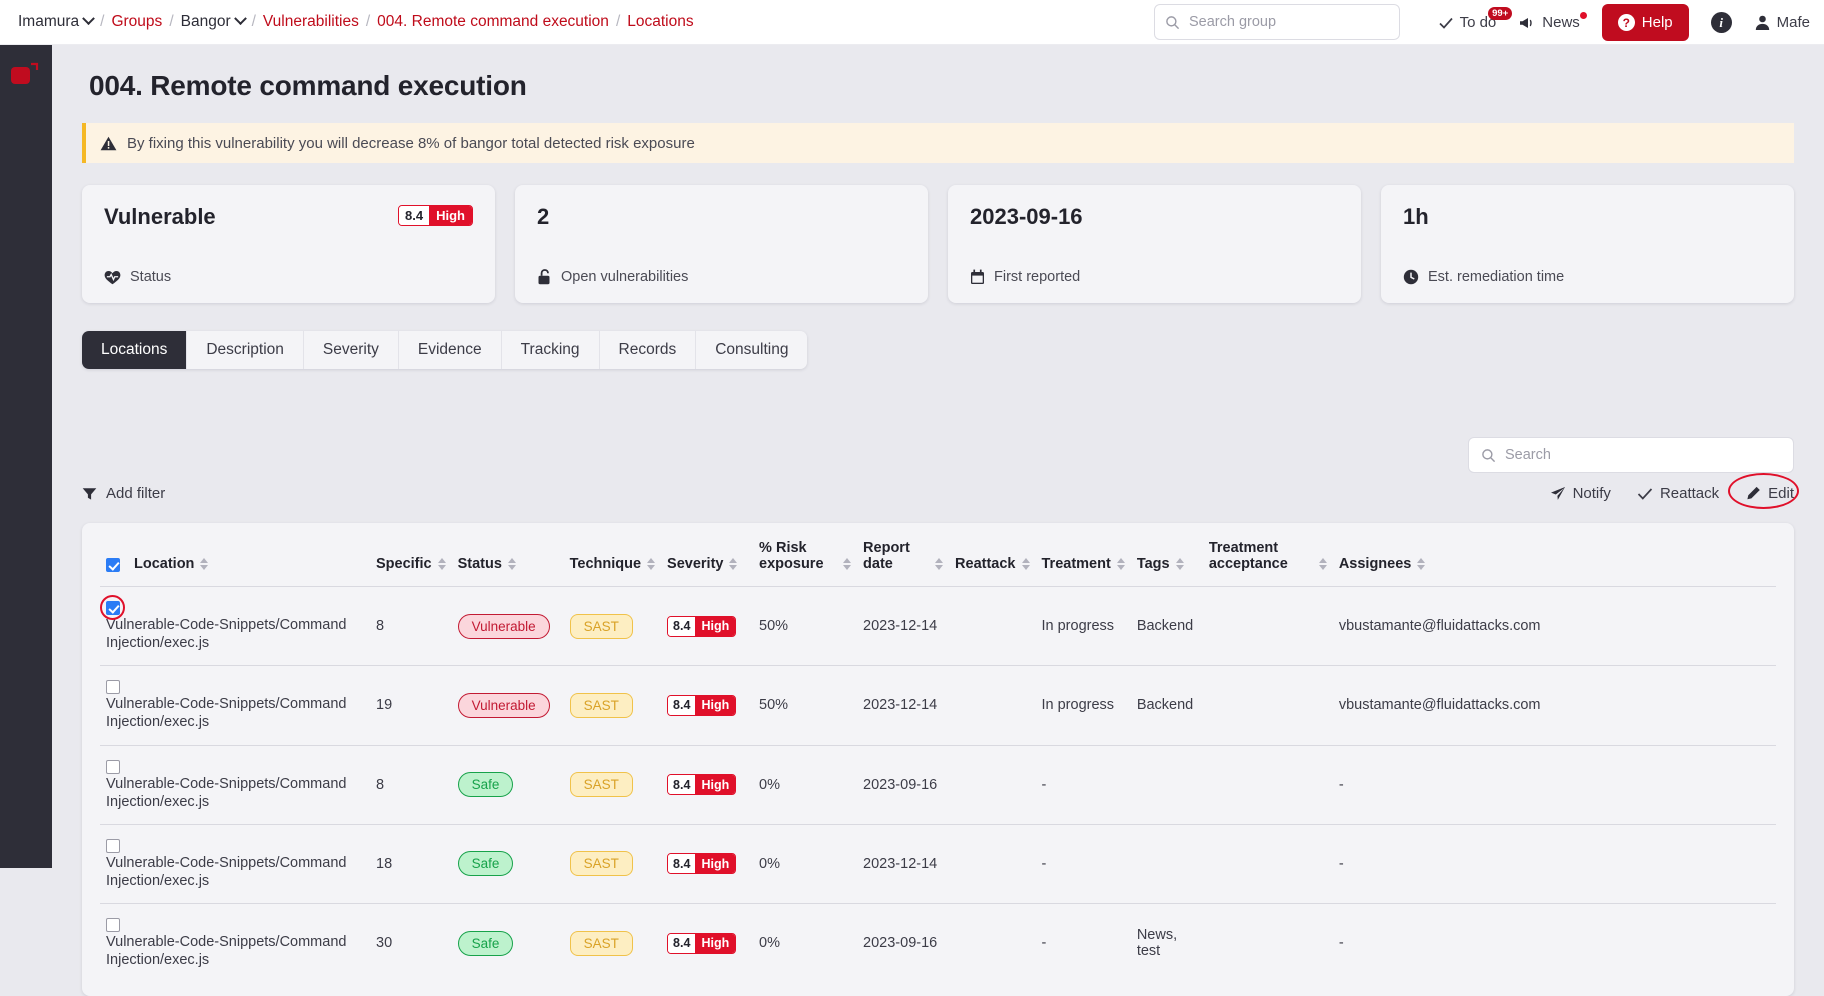 The image size is (1824, 996). I want to click on user-menu: Mafe, so click(1782, 22).